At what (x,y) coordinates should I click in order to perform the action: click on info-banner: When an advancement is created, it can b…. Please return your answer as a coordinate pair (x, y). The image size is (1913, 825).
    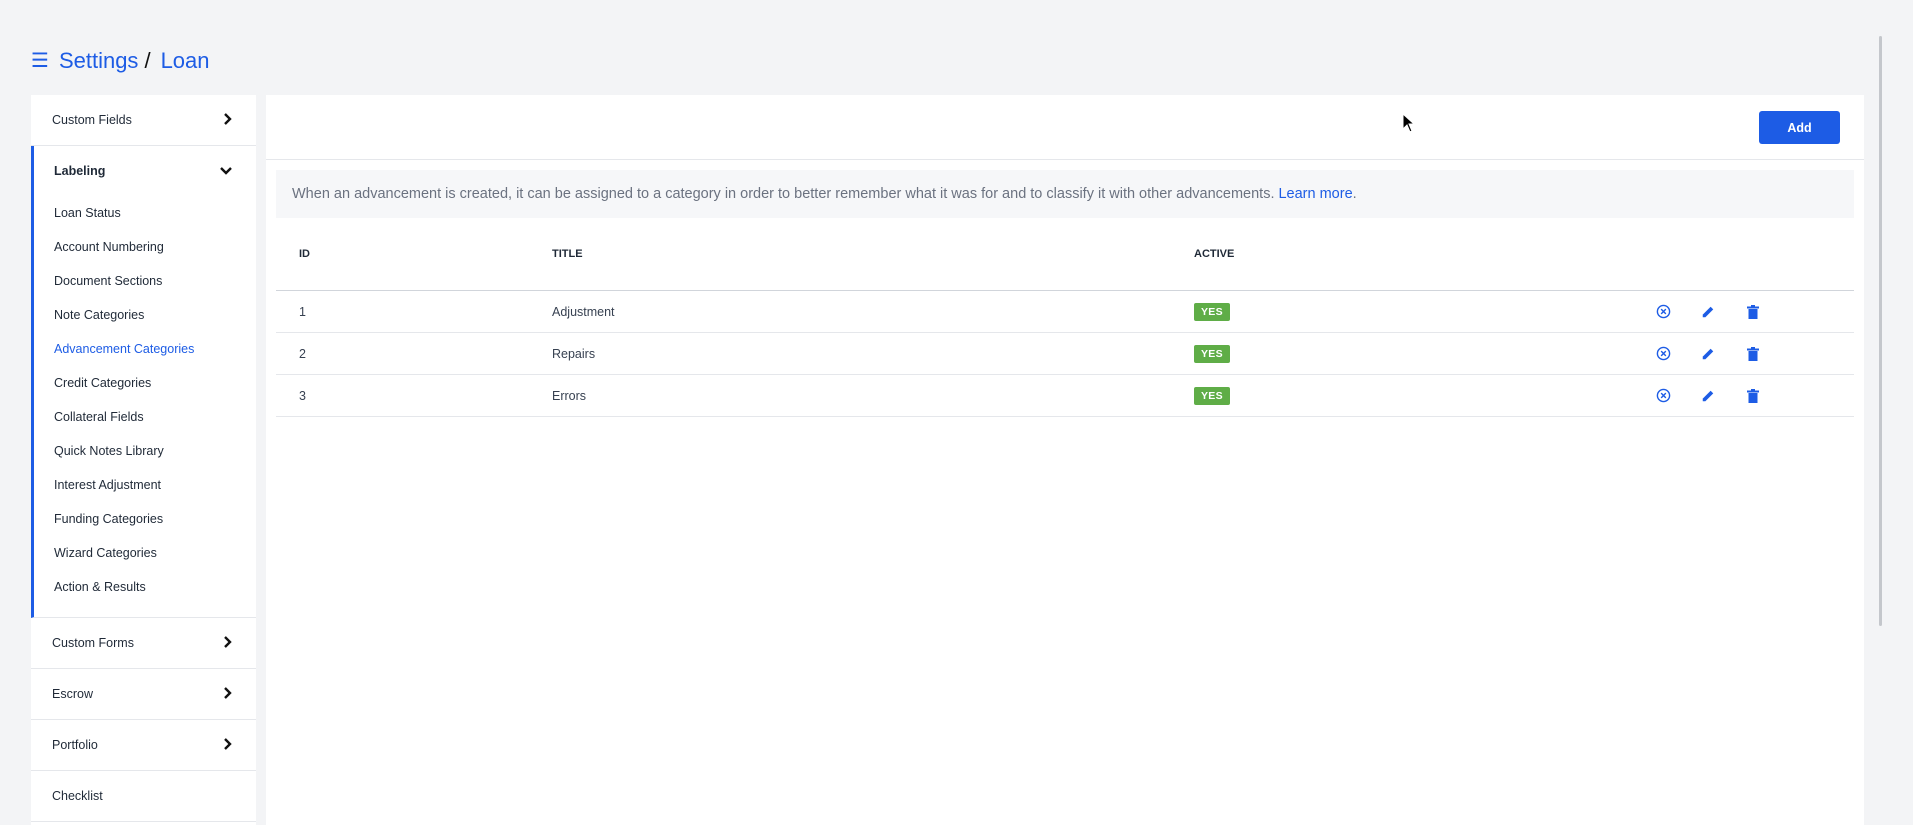
    Looking at the image, I should click on (1065, 194).